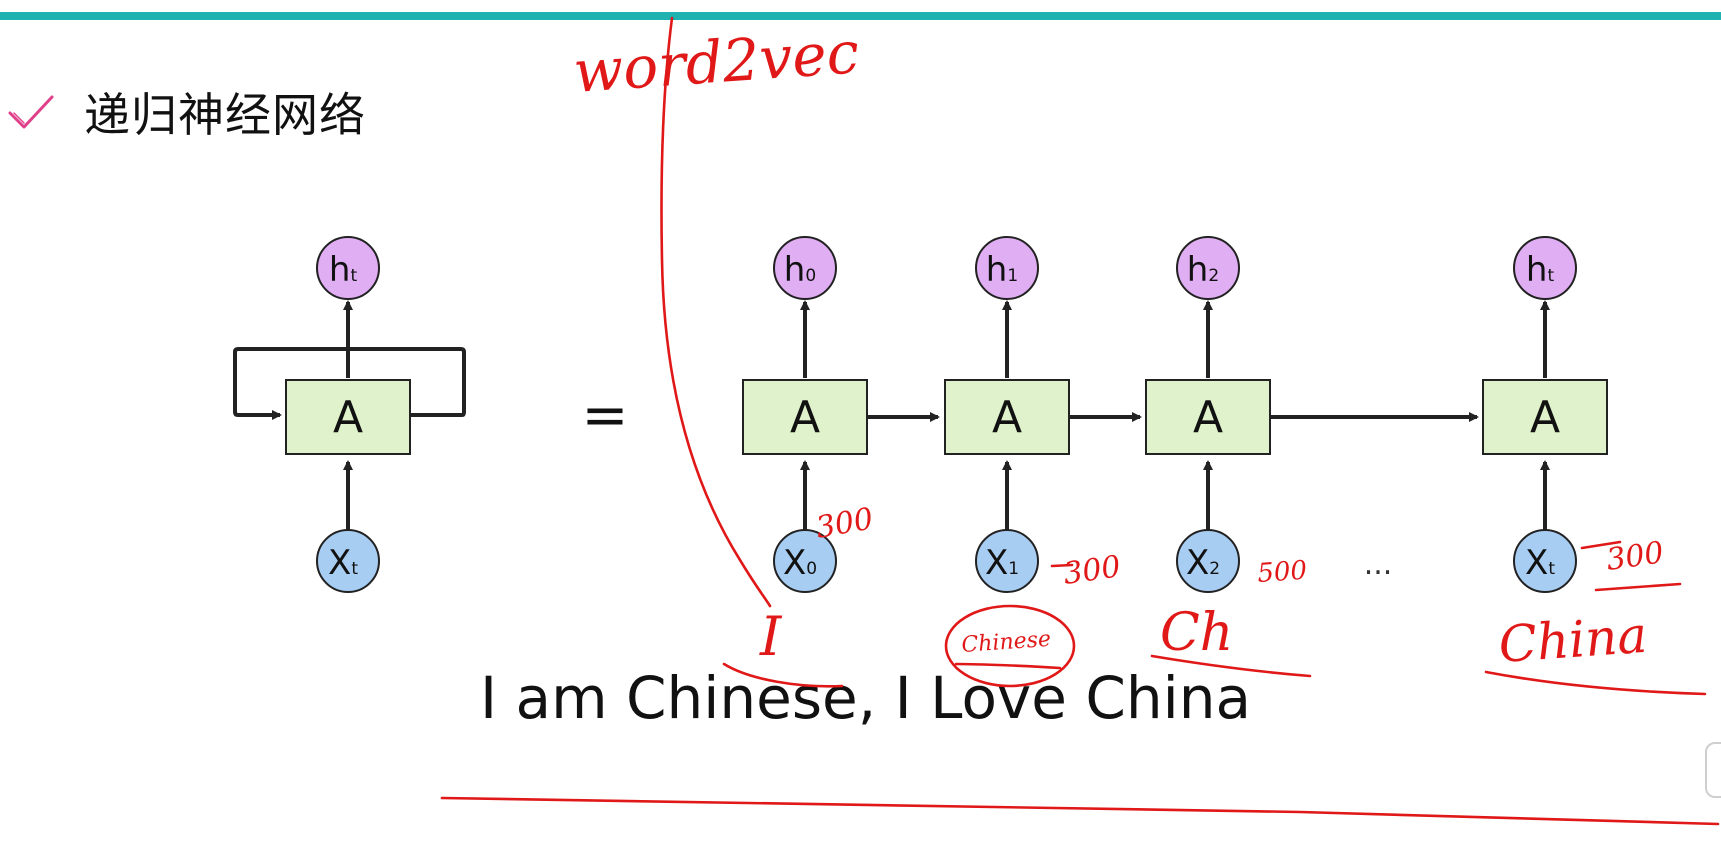  What do you see at coordinates (348, 417) in the screenshot?
I see `rolled-cell-label: A` at bounding box center [348, 417].